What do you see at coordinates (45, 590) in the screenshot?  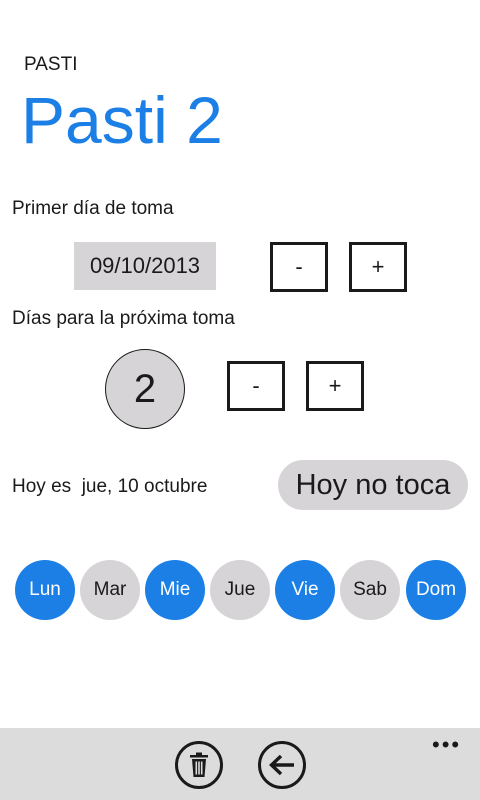 I see `day-lun: Lun` at bounding box center [45, 590].